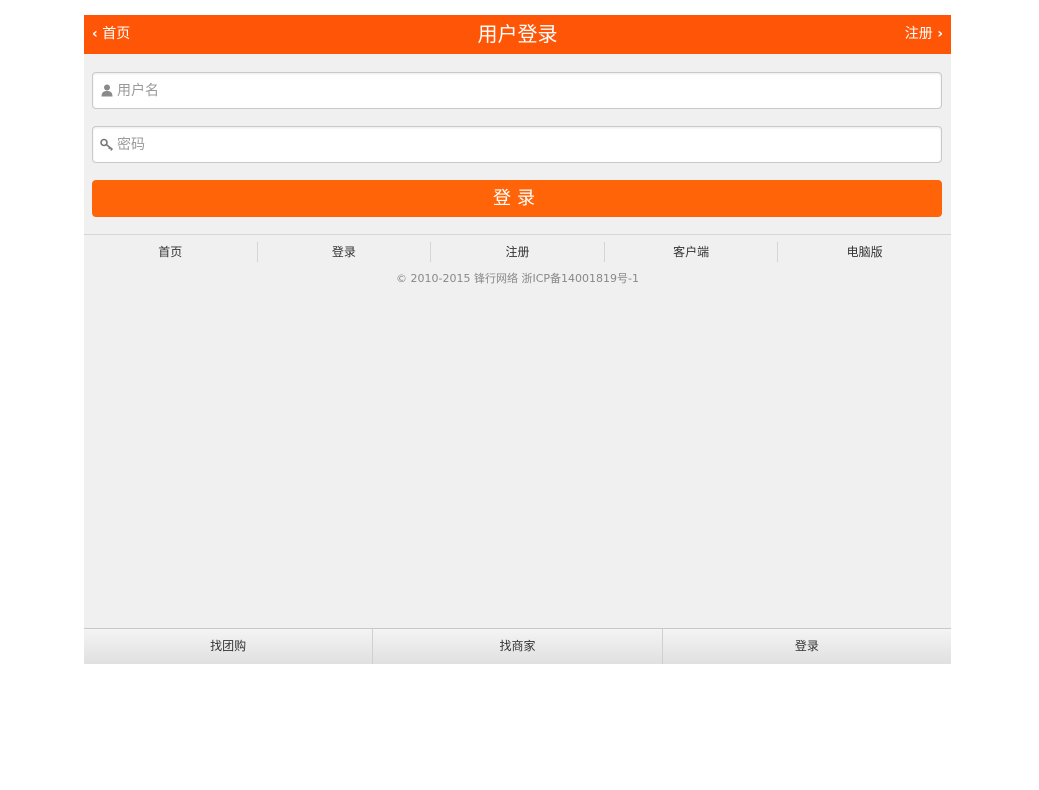 This screenshot has width=1039, height=790. I want to click on register-label: 注册, so click(918, 34).